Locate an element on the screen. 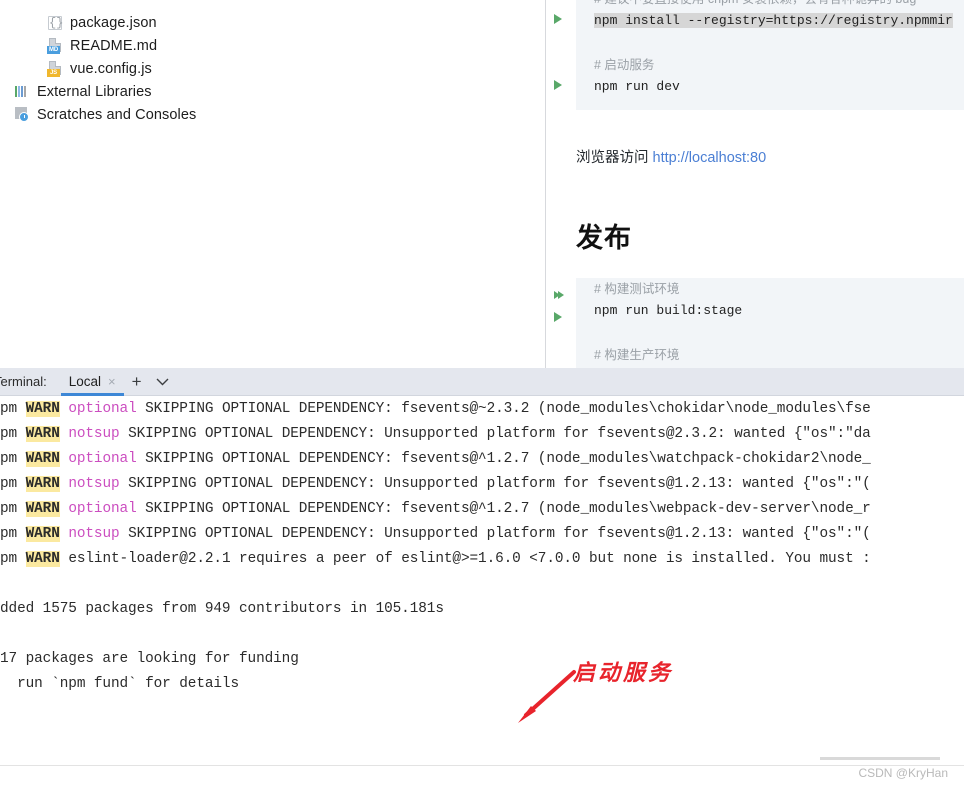 The height and width of the screenshot is (785, 964). terminal-title: Terminal: is located at coordinates (23, 381).